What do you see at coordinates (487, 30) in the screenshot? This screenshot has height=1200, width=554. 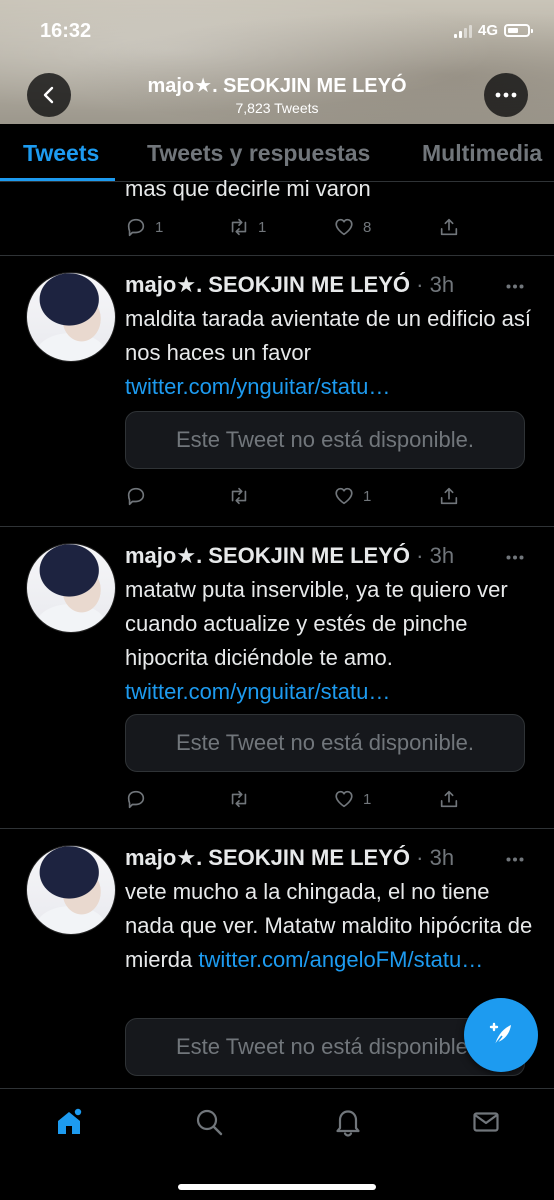 I see `network-label: 4G` at bounding box center [487, 30].